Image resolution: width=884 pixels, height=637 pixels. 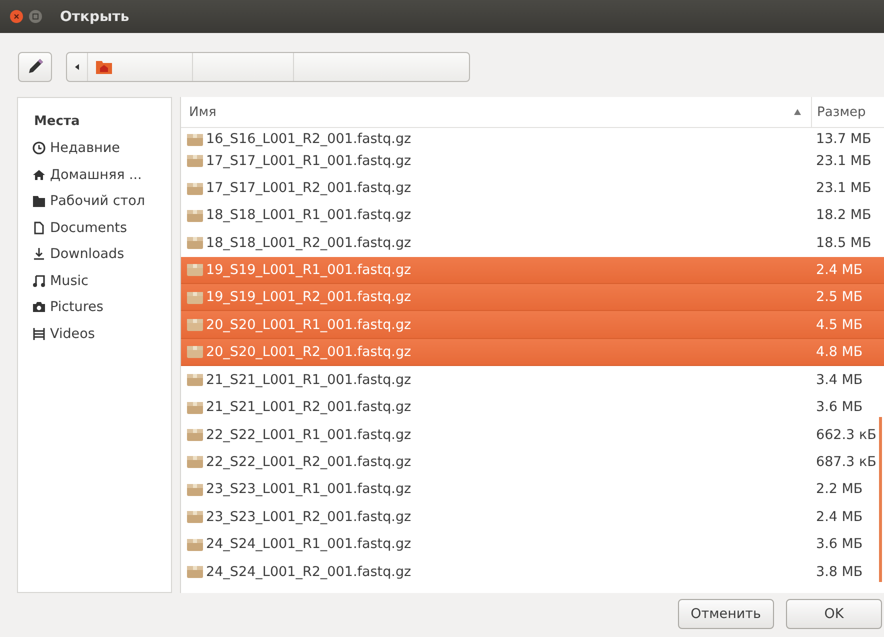 What do you see at coordinates (532, 243) in the screenshot?
I see `file-row: 18_S18_L001_R2_001.fastq.gz 18.5 МБ` at bounding box center [532, 243].